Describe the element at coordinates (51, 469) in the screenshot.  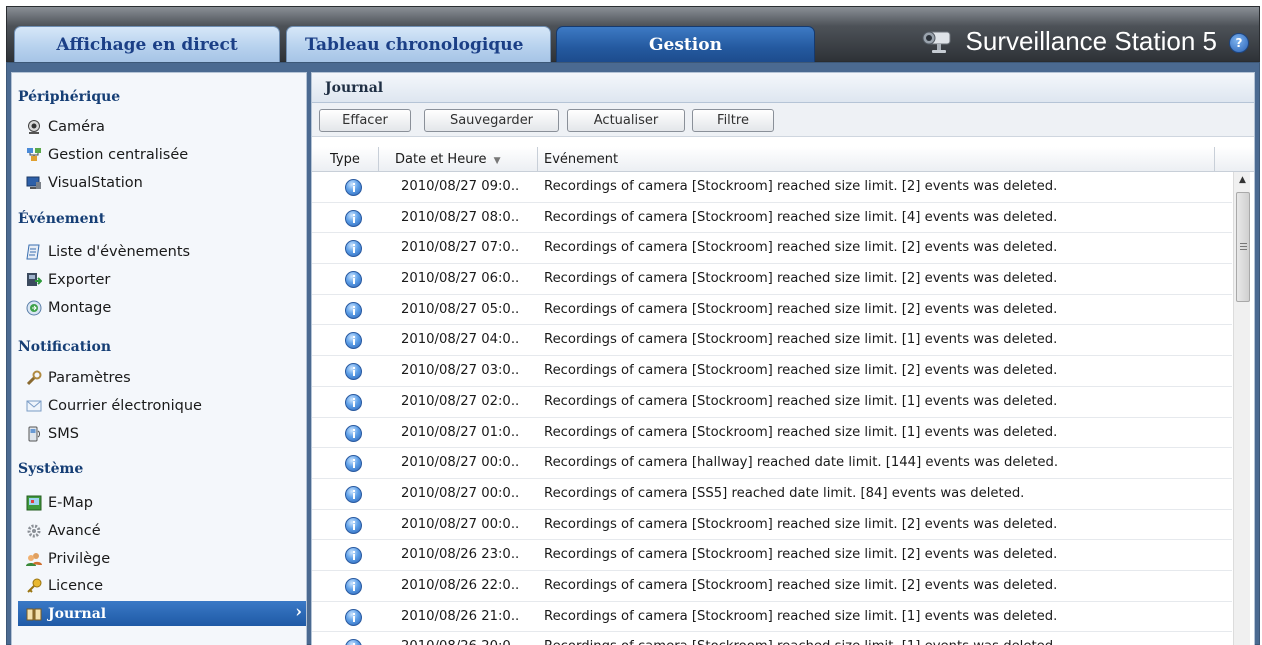
I see `sidebar-header-system: Système` at that location.